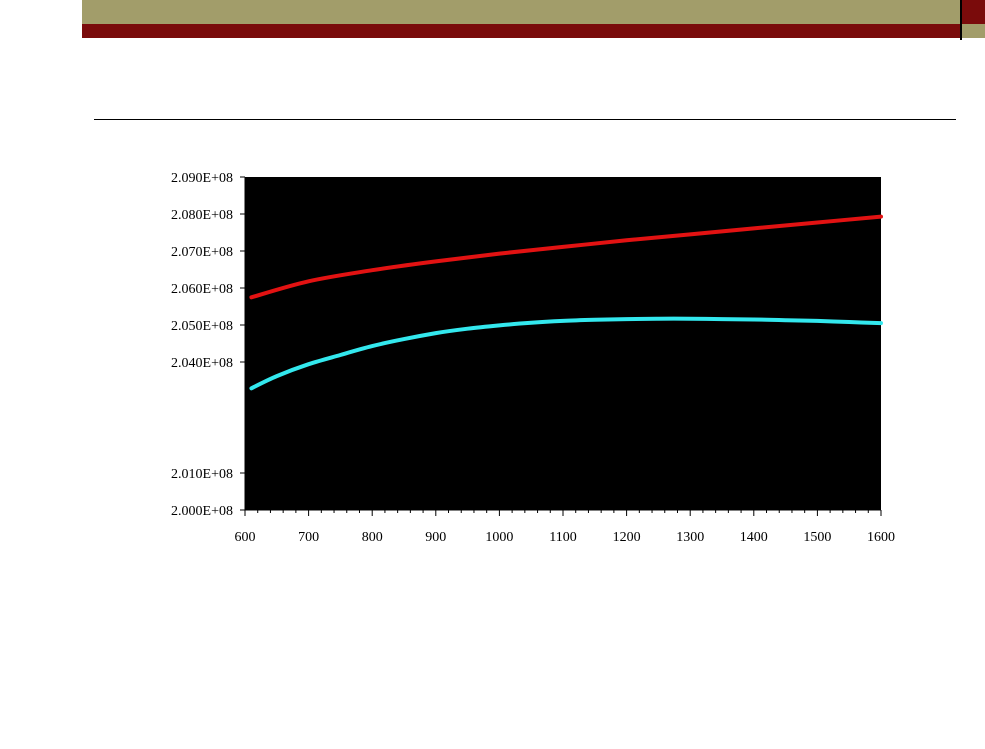  What do you see at coordinates (565, 527) in the screenshot?
I see `x-axis: 600 700 800 900 1000 1100 1200 1300 1400 1500 1600` at bounding box center [565, 527].